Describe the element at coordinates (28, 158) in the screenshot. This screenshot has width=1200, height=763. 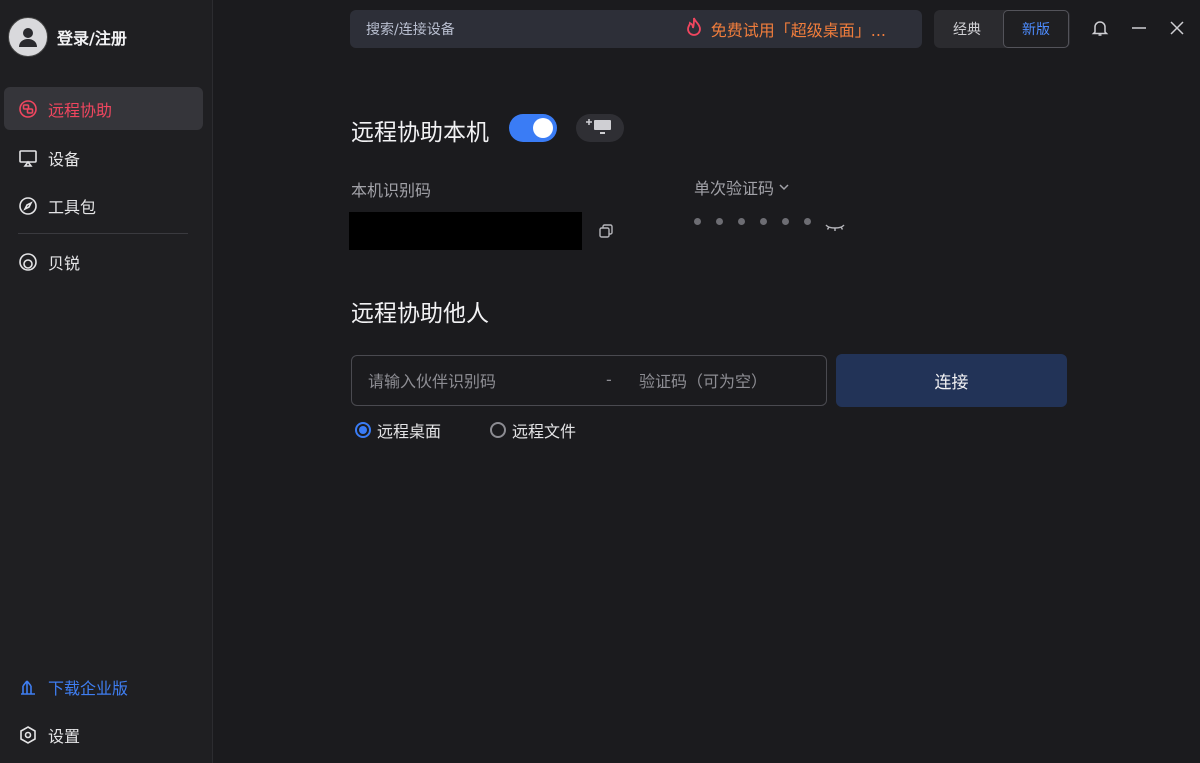
I see `monitor-icon` at that location.